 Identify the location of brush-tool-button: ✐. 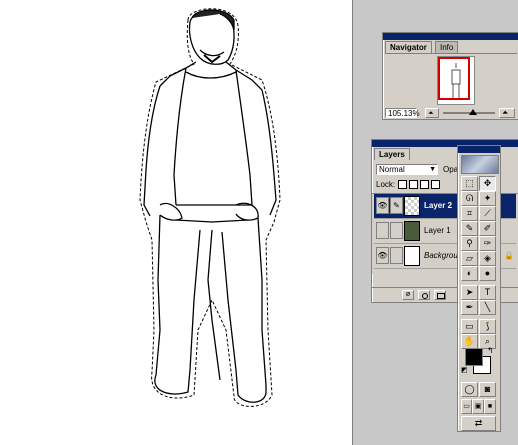
(487, 228).